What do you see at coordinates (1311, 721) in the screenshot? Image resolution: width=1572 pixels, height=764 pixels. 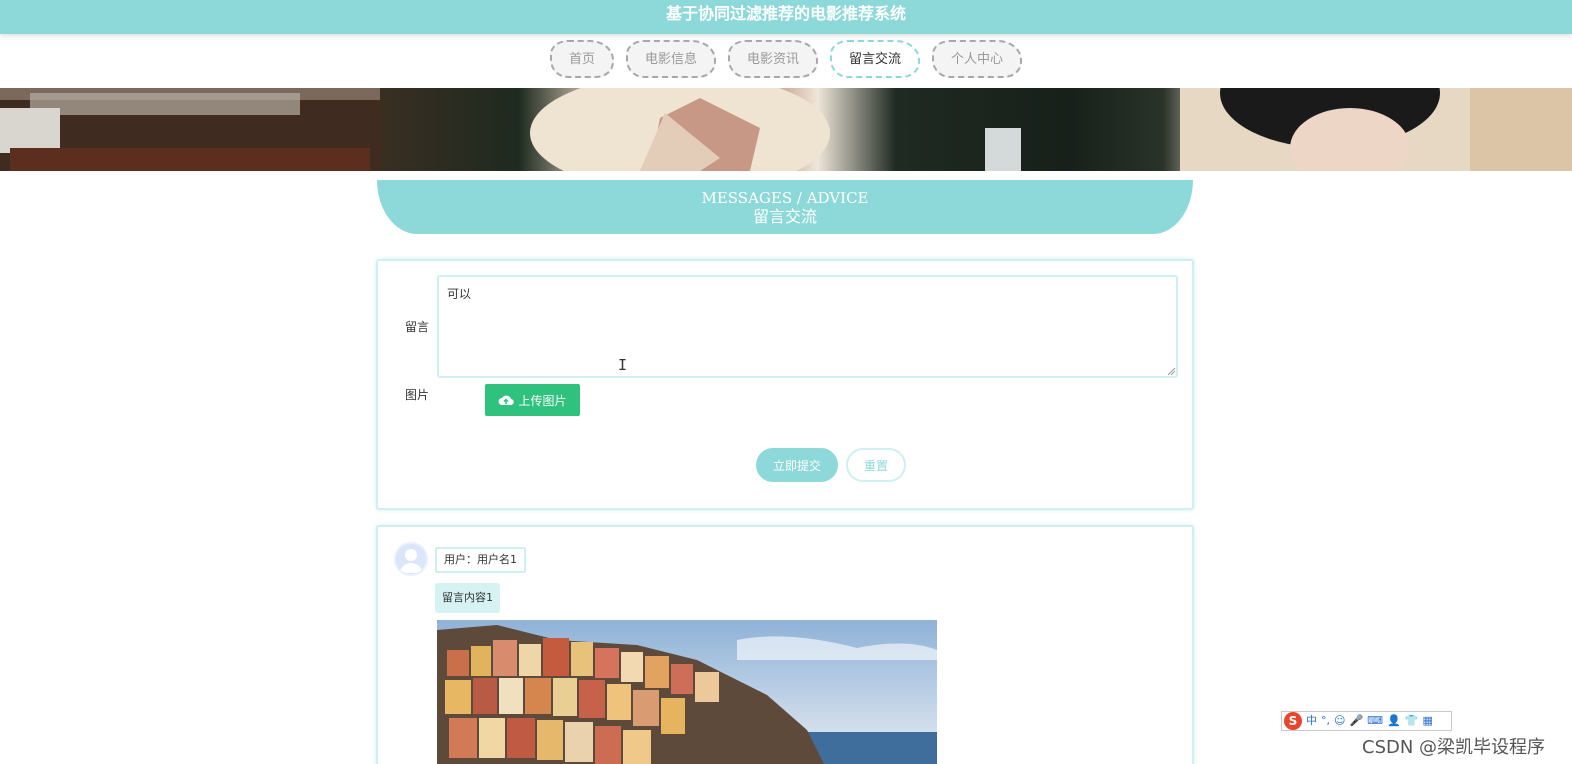 I see `chinese-mode-icon: 中` at bounding box center [1311, 721].